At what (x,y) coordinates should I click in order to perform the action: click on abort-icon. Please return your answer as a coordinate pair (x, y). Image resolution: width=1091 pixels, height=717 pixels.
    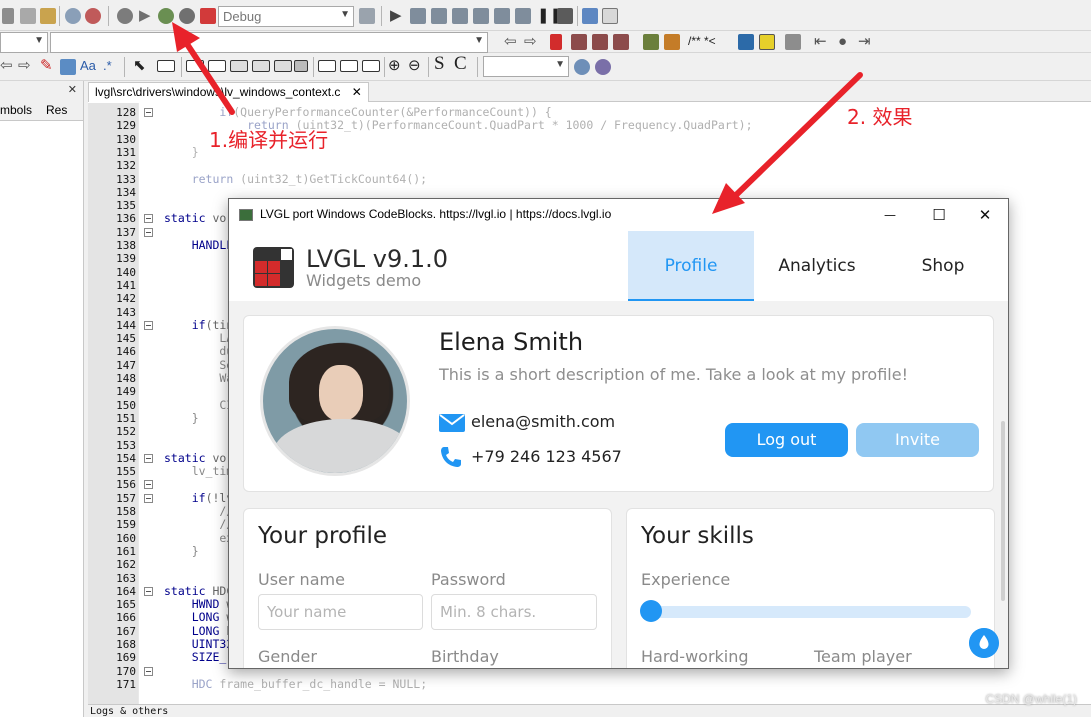
    Looking at the image, I should click on (208, 16).